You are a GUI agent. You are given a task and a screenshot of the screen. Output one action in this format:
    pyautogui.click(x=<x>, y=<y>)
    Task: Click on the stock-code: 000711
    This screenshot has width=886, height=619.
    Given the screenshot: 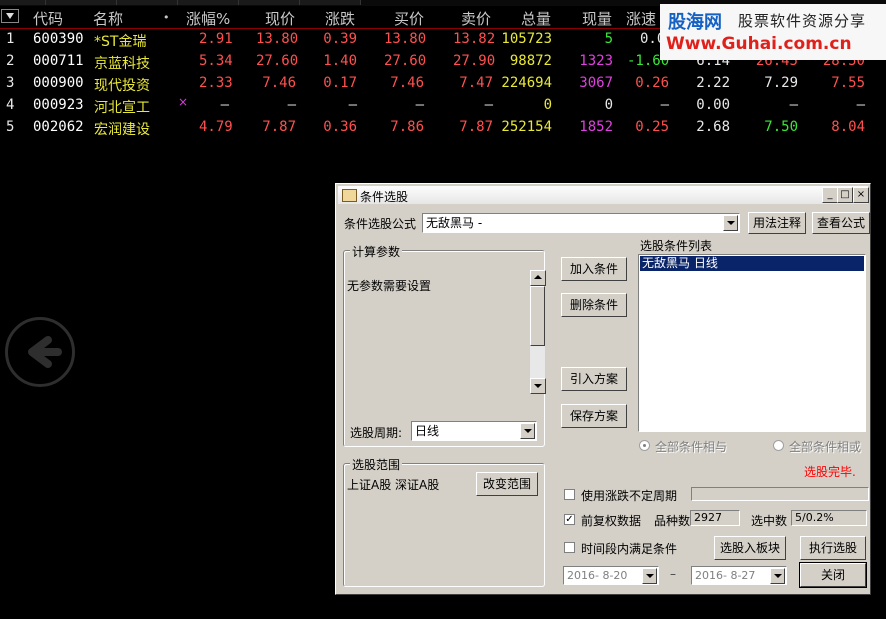 What is the action you would take?
    pyautogui.click(x=58, y=61)
    